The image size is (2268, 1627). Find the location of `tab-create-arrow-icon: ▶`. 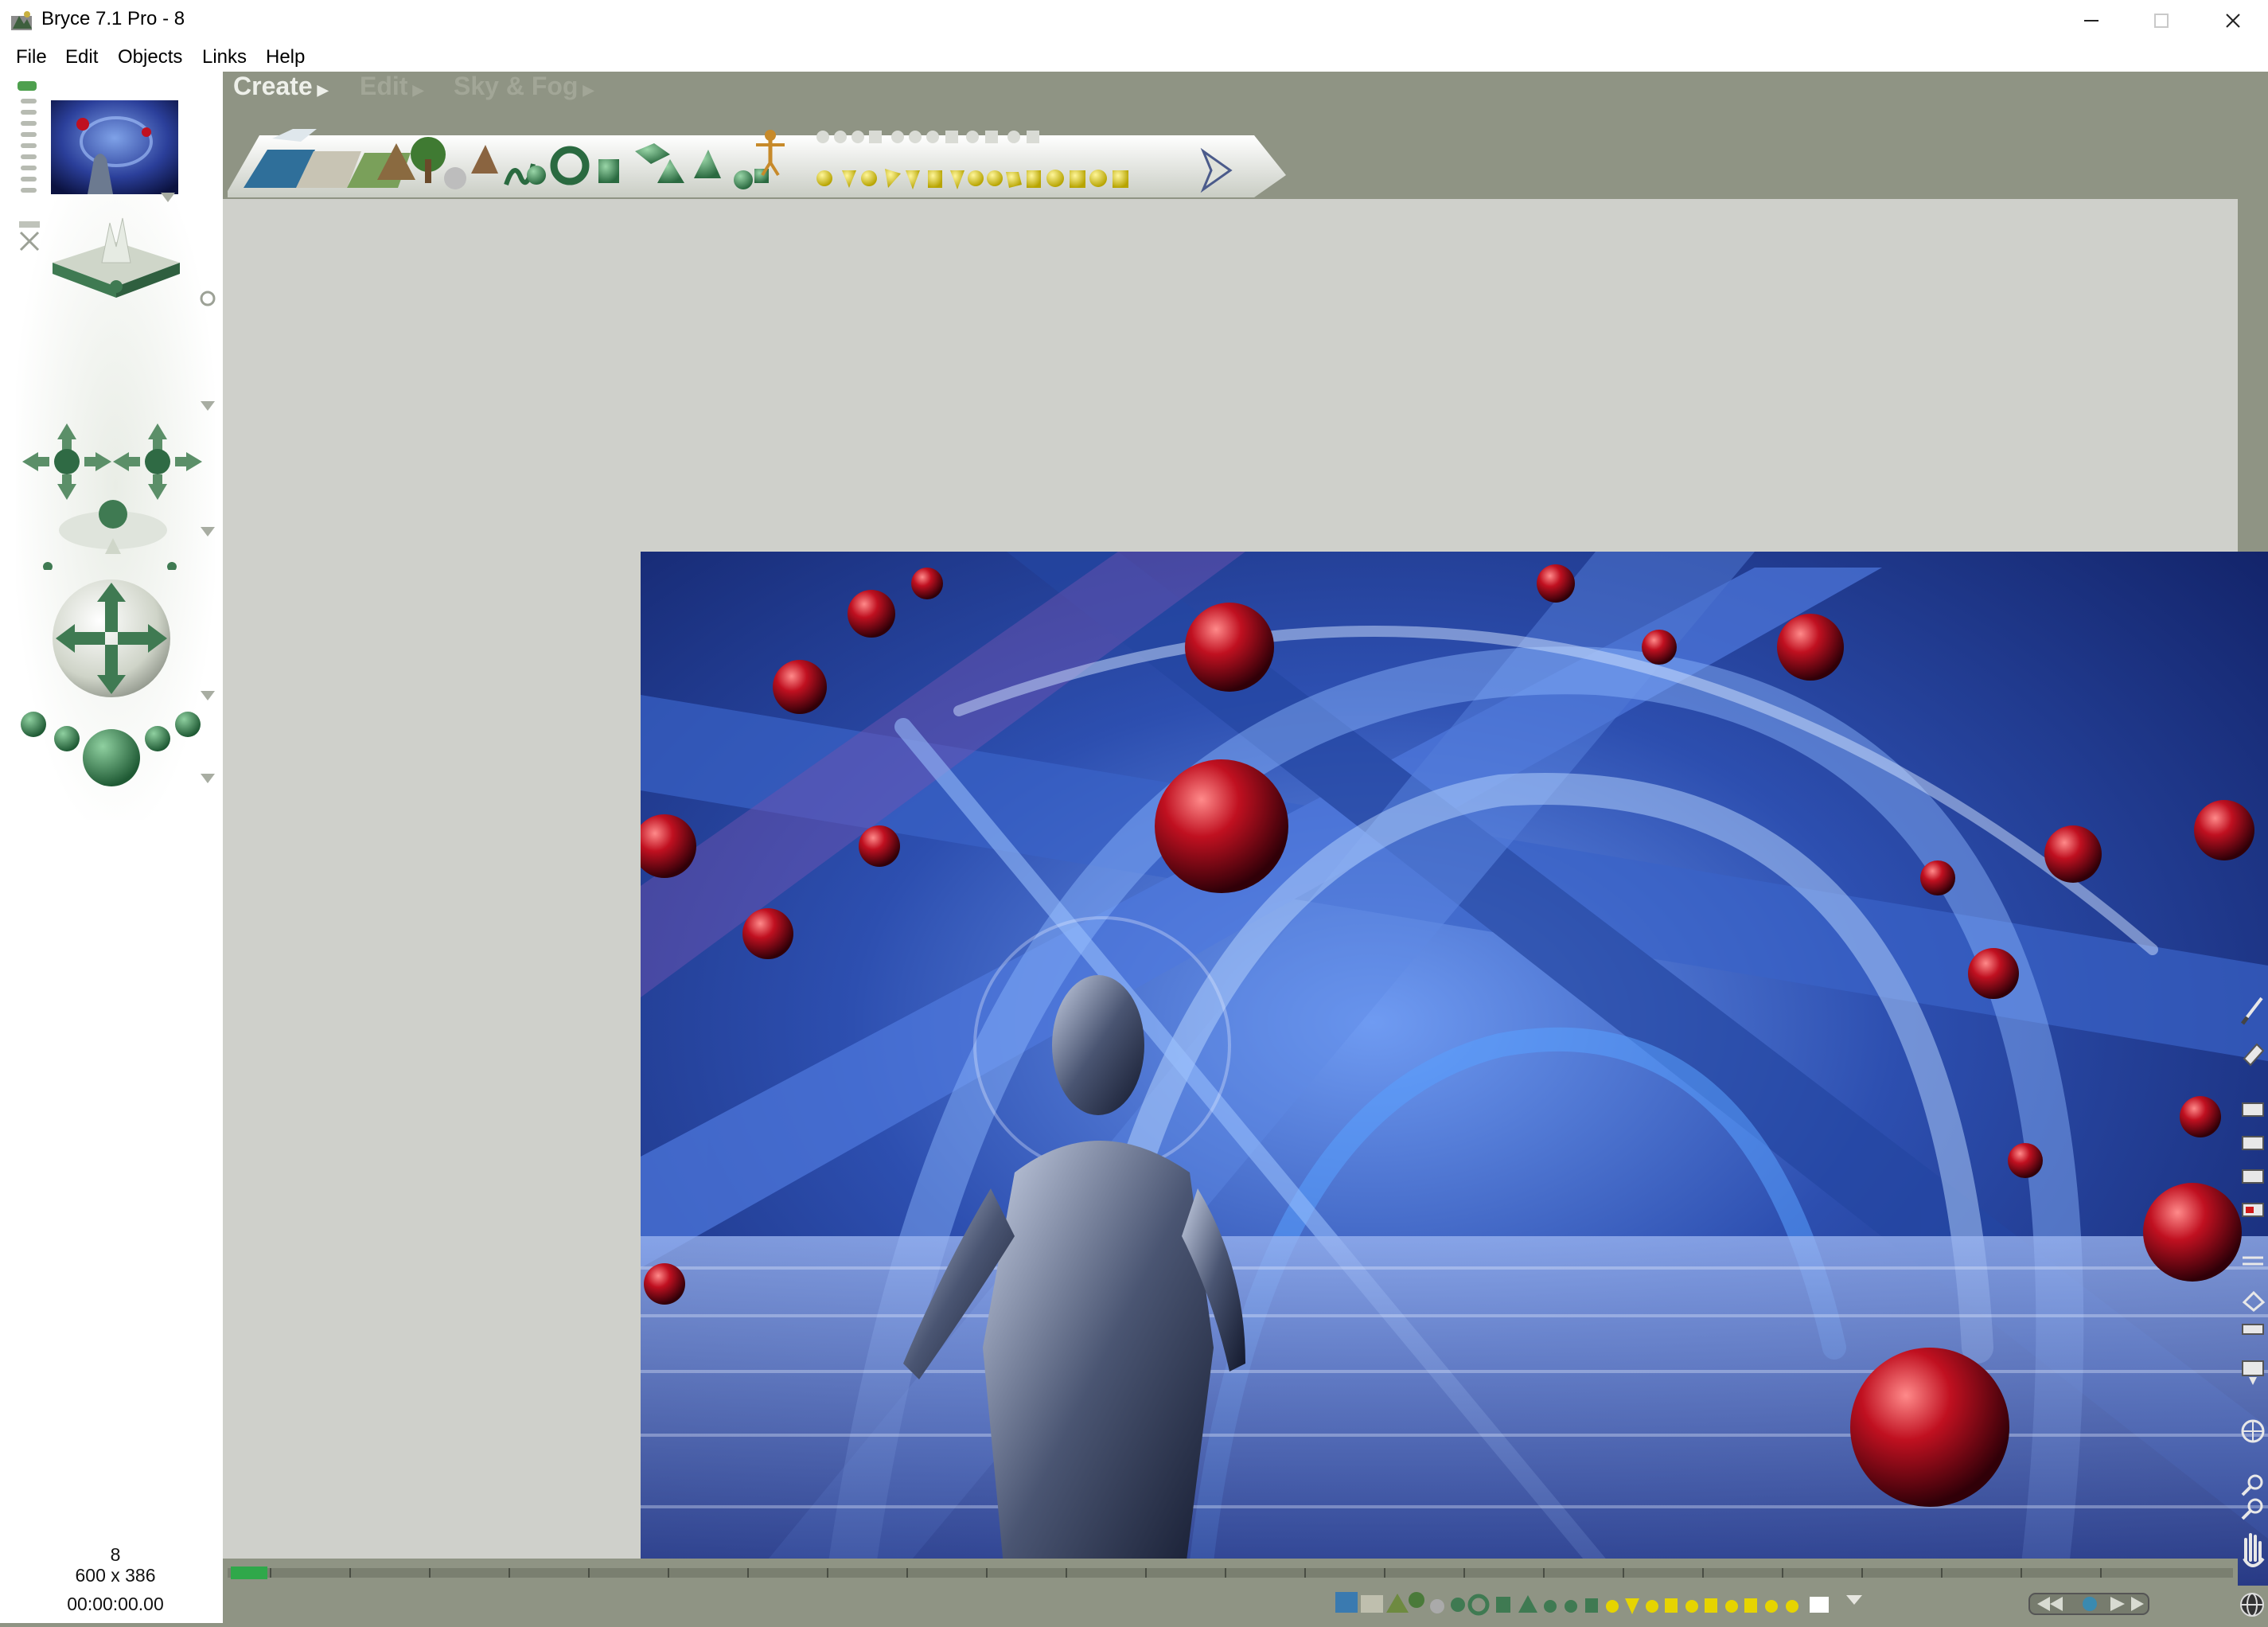

tab-create-arrow-icon: ▶ is located at coordinates (323, 90).